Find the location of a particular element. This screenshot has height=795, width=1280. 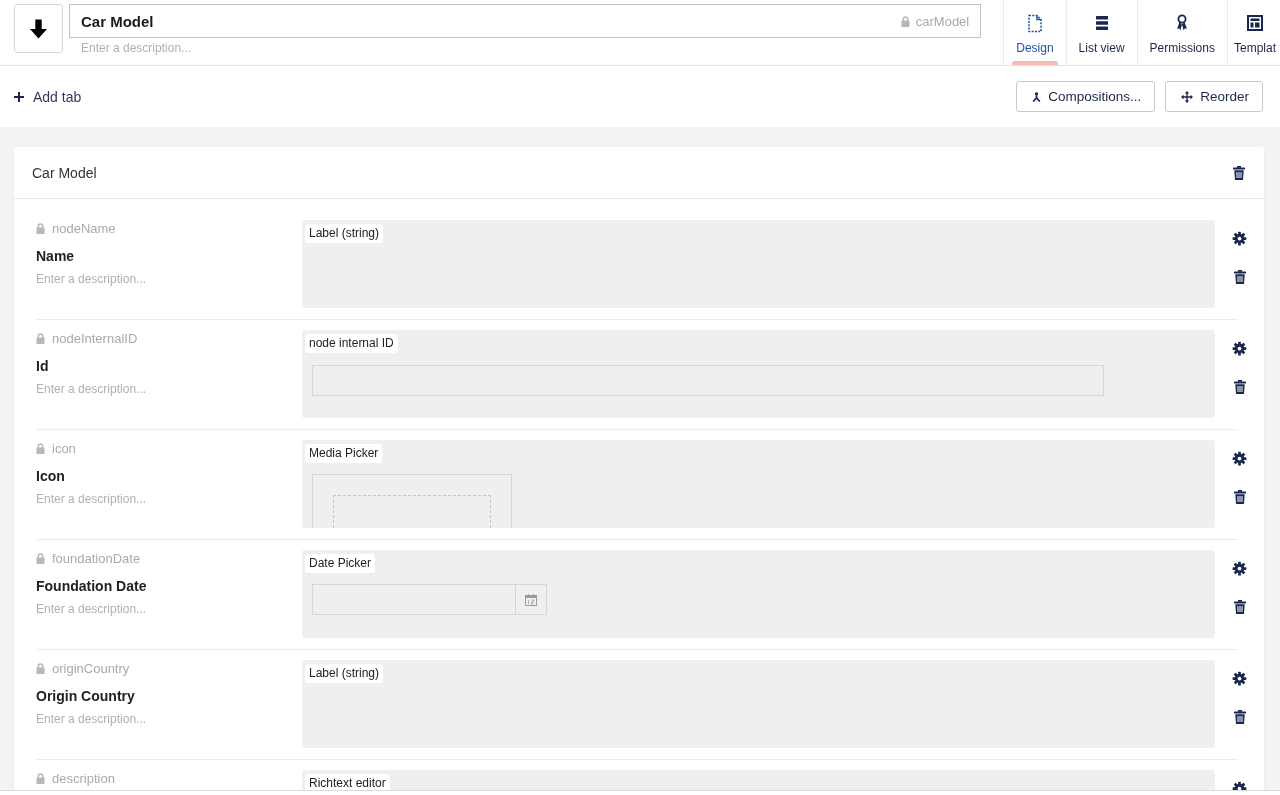

editor-type-label: Richtext editor is located at coordinates (347, 782).